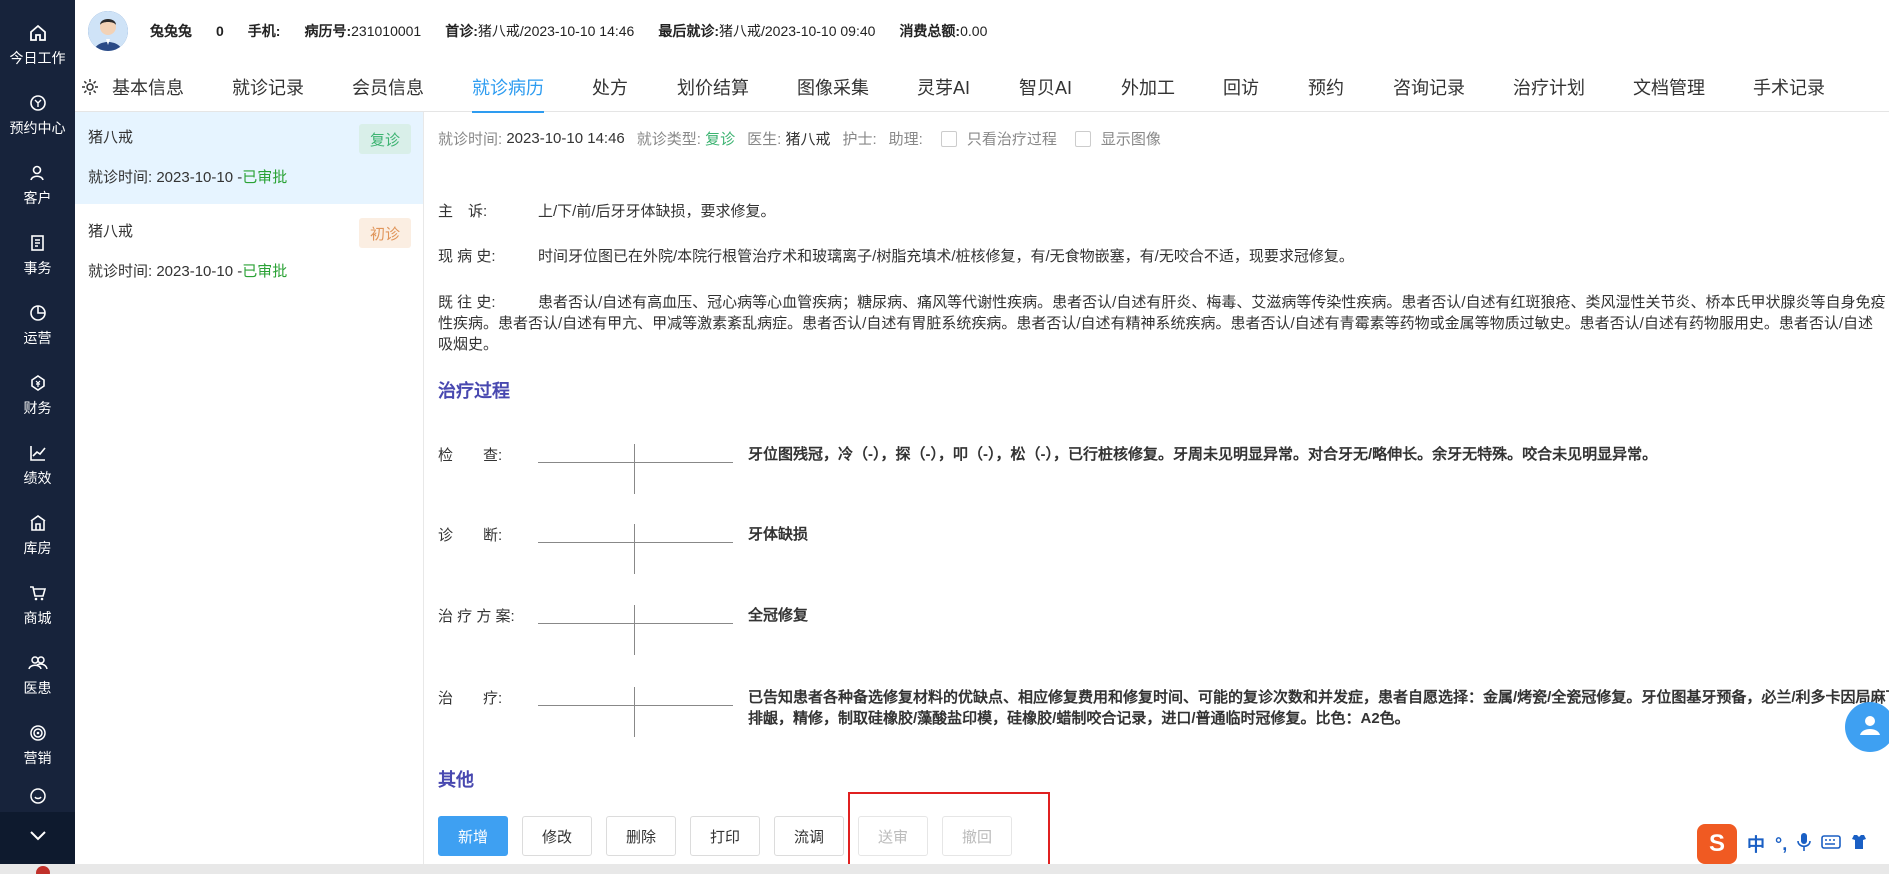 The height and width of the screenshot is (874, 1889). What do you see at coordinates (540, 31) in the screenshot?
I see `first-visit: 首诊:猪八戒/2023-10-10 14:46` at bounding box center [540, 31].